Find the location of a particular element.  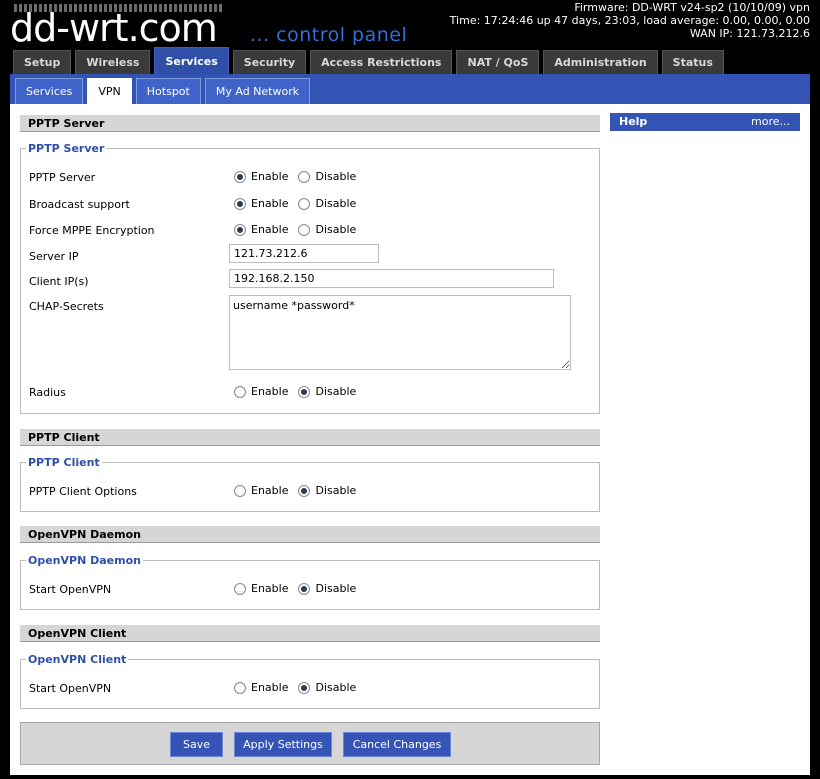

row-start-openvpn-daemon: Start OpenVPN Enable Disable is located at coordinates (310, 590).